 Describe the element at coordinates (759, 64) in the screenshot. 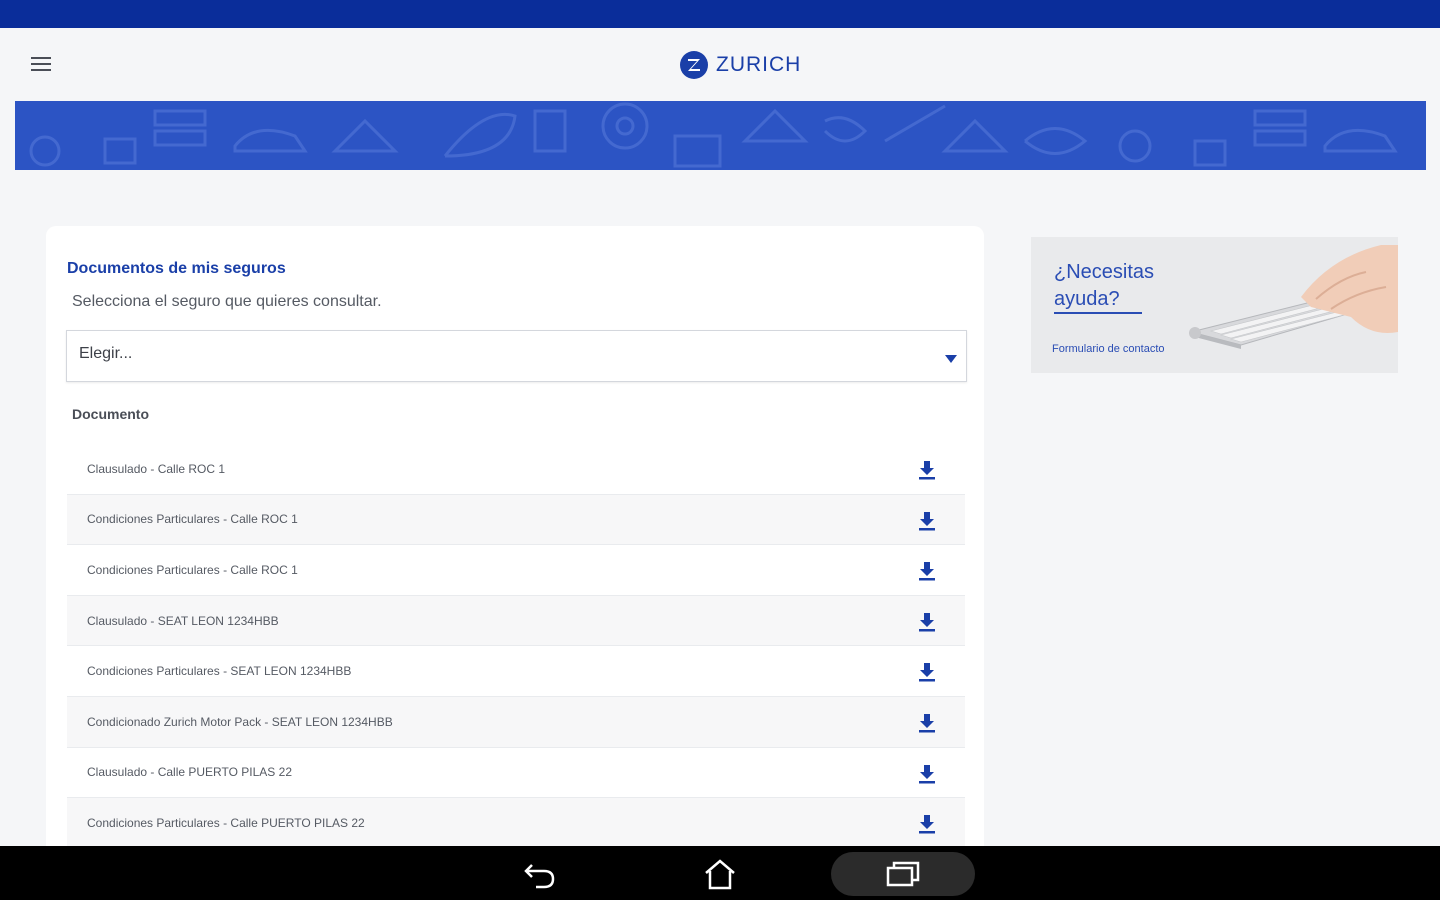

I see `logo-text: ZURICH` at that location.